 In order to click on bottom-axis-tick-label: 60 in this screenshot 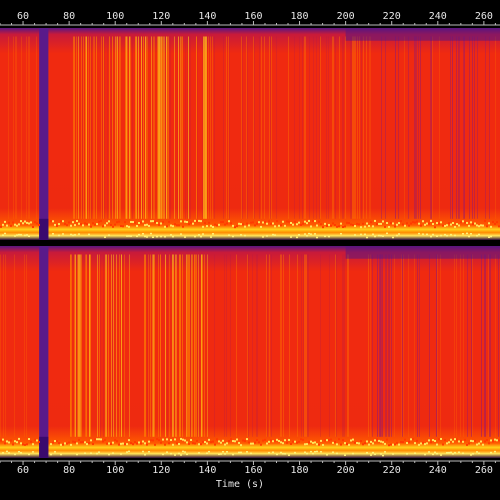, I will do `click(23, 470)`.